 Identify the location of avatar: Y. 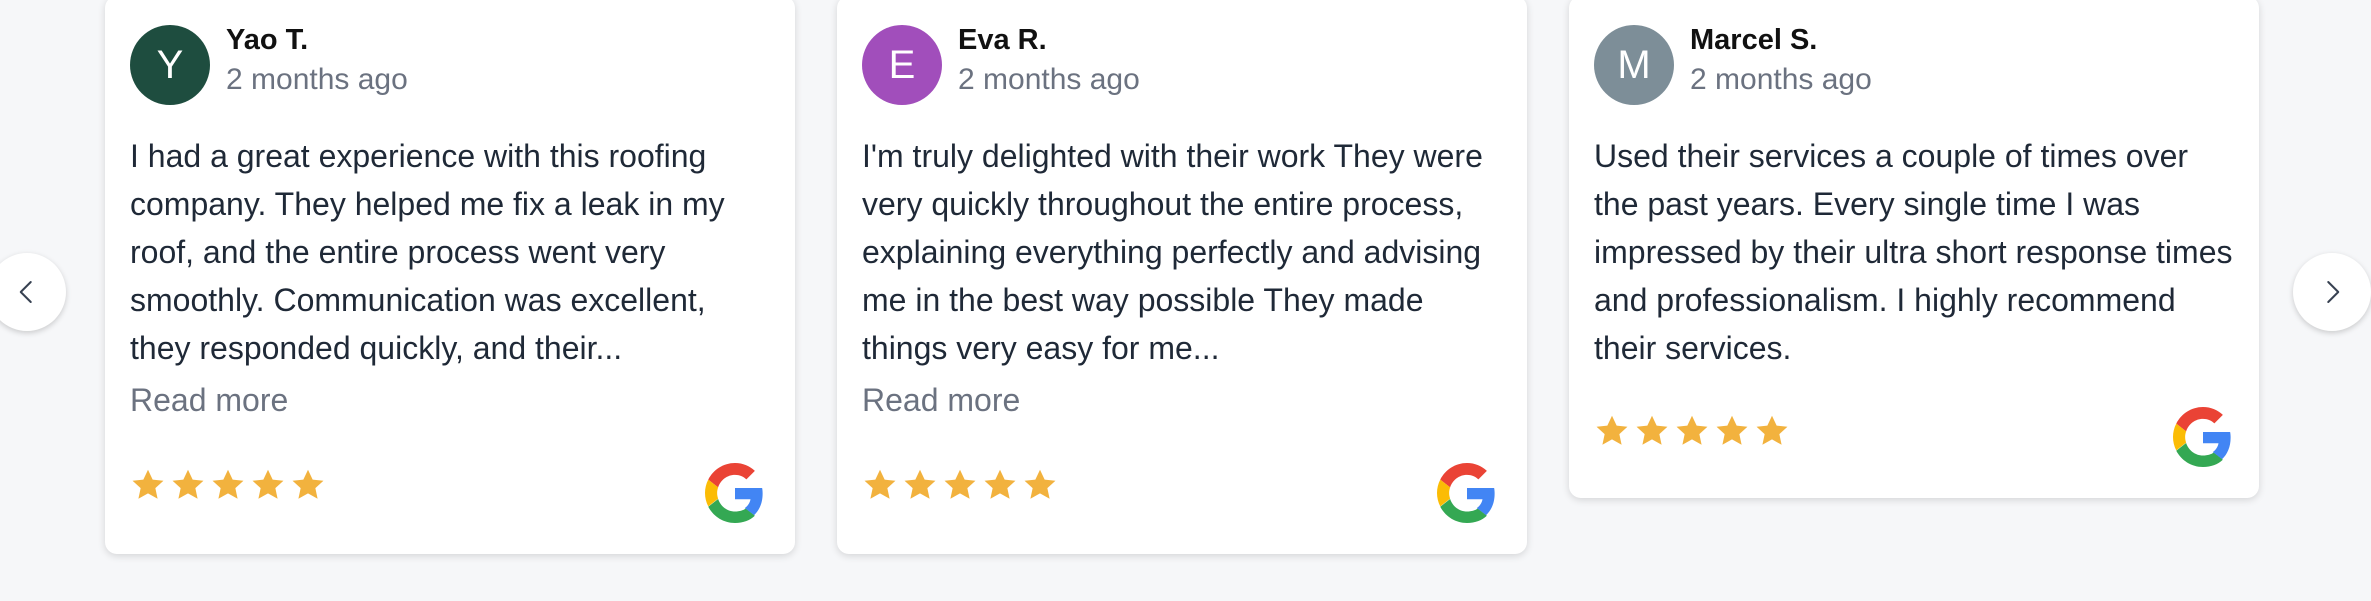
(170, 65).